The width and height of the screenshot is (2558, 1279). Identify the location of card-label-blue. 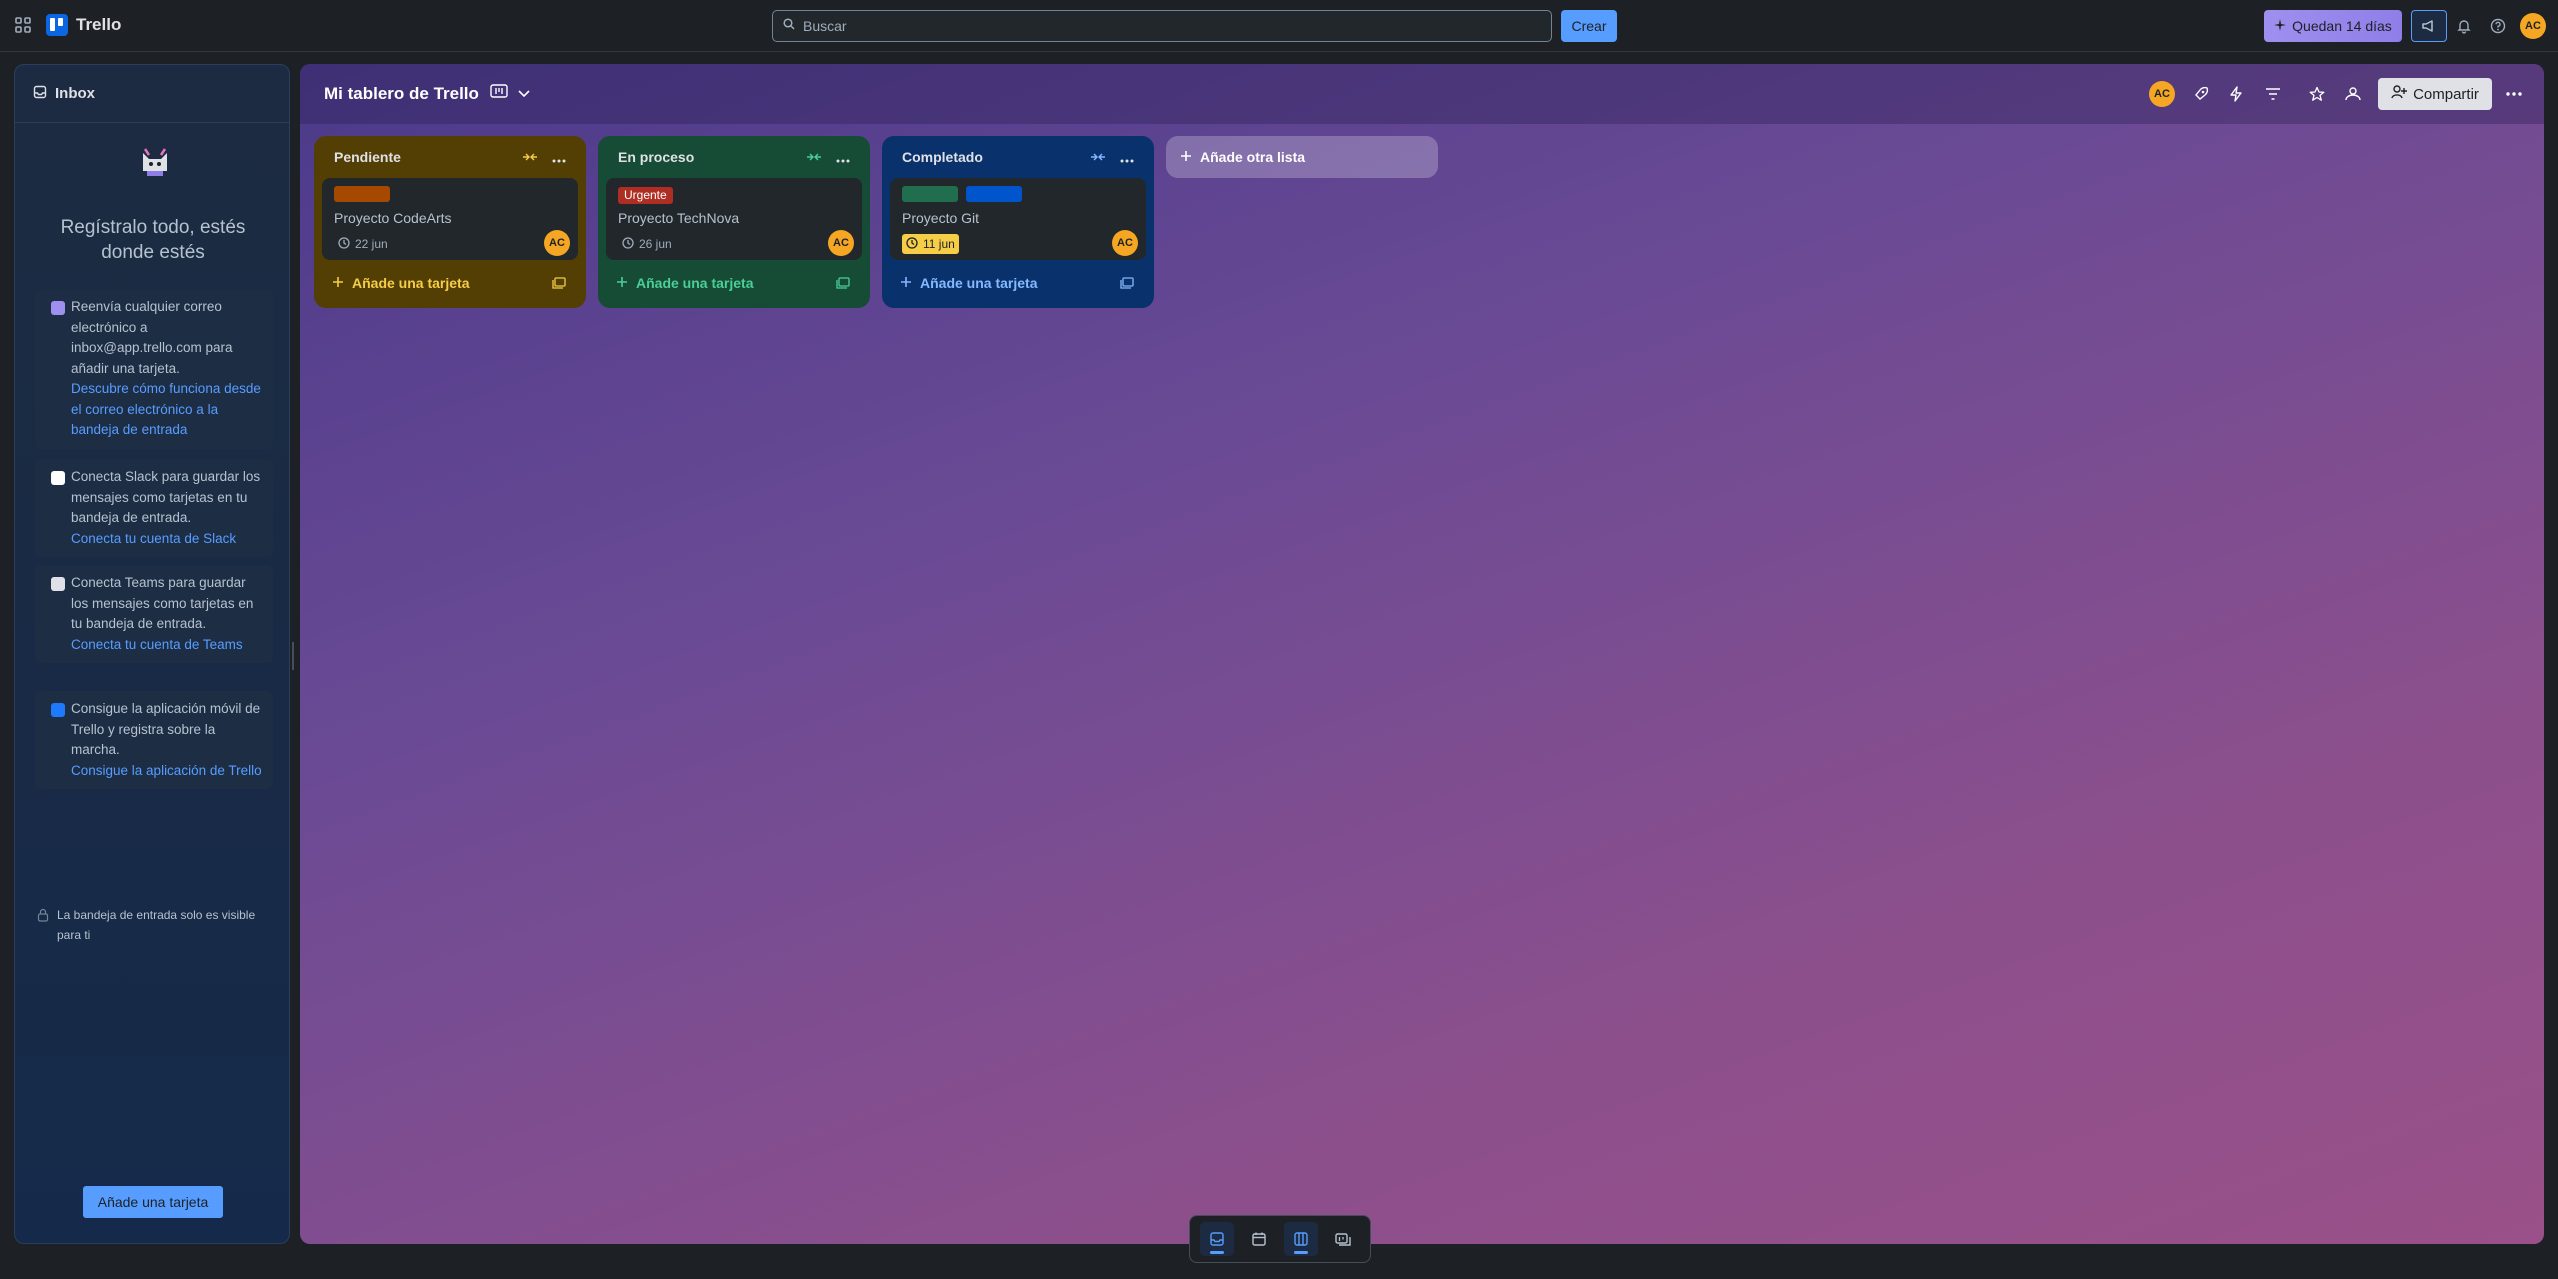
(994, 194).